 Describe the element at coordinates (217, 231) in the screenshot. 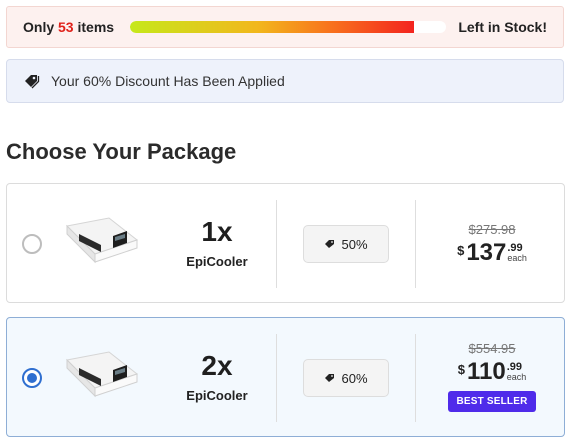

I see `package-qty: 1x` at that location.